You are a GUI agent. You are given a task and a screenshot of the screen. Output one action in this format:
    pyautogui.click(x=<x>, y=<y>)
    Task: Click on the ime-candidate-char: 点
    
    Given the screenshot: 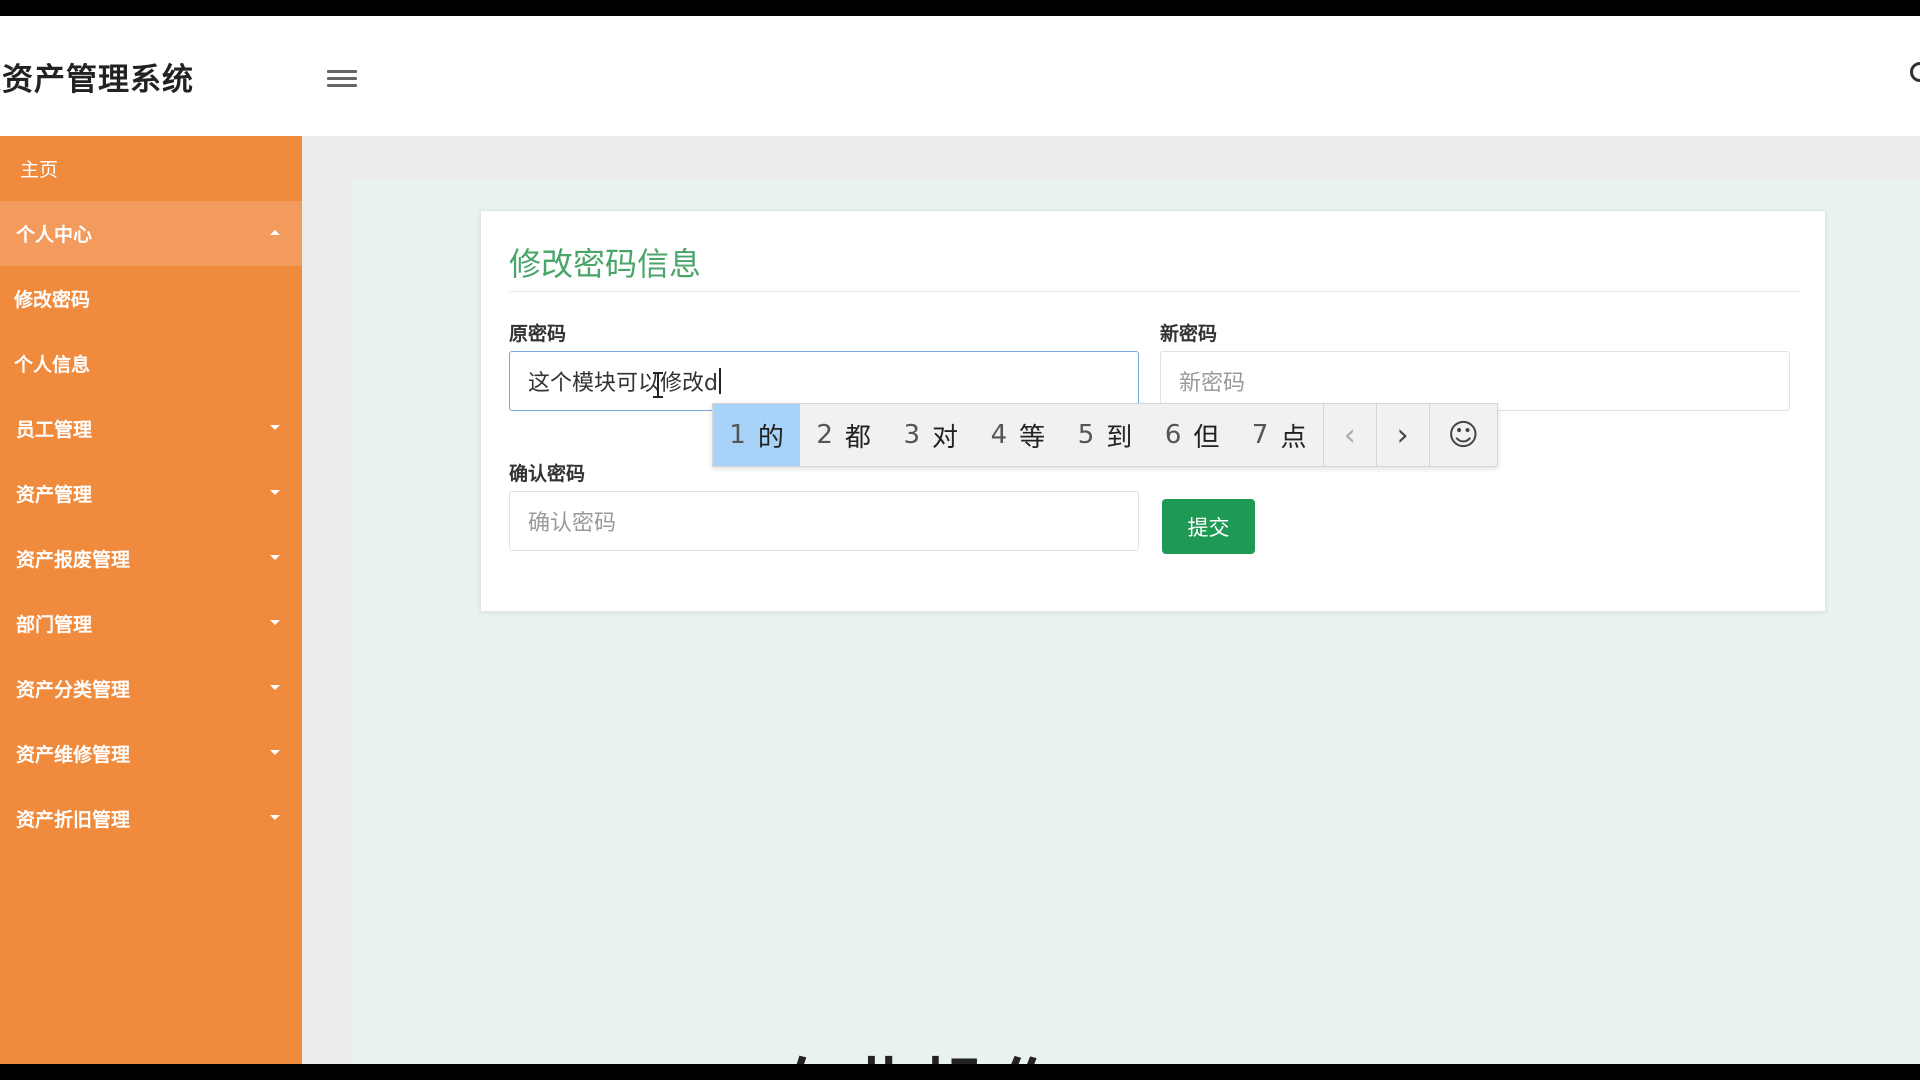 What is the action you would take?
    pyautogui.click(x=1293, y=437)
    